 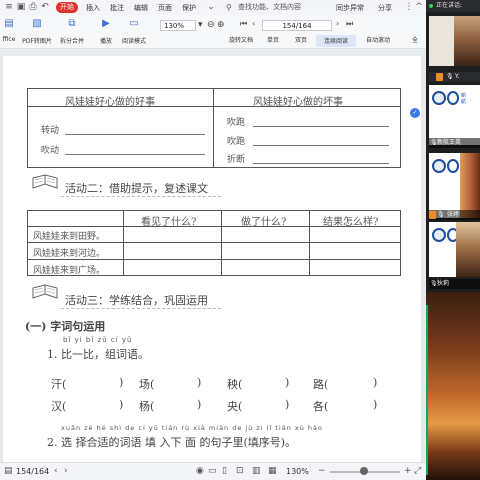 I want to click on tool-single-page: 单页, so click(x=273, y=41).